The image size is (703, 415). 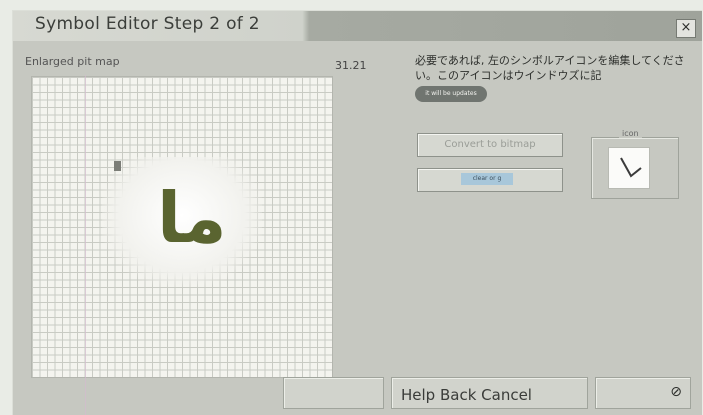 I want to click on window-title: Symbol Editor Step 2 of 2, so click(x=147, y=24).